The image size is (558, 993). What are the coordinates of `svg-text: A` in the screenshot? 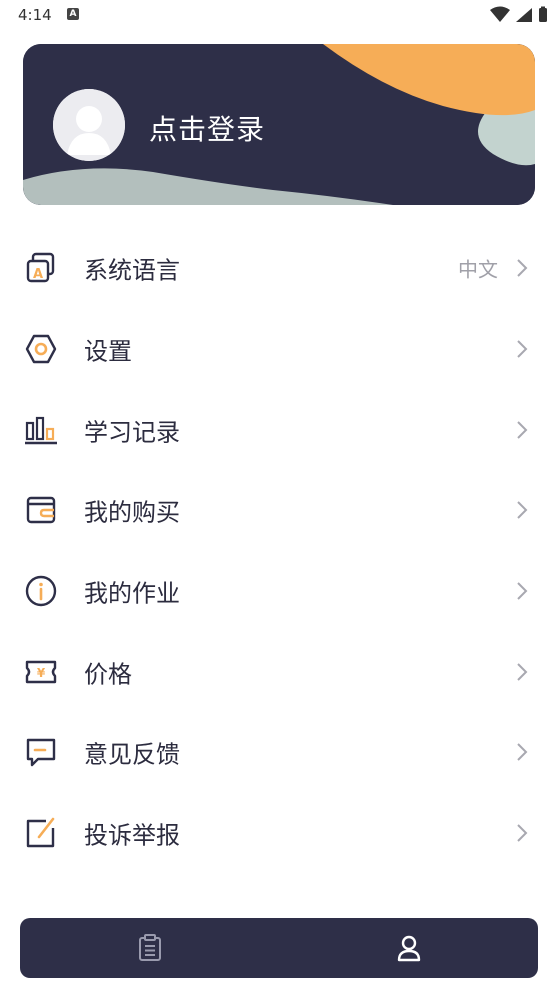 It's located at (38, 274).